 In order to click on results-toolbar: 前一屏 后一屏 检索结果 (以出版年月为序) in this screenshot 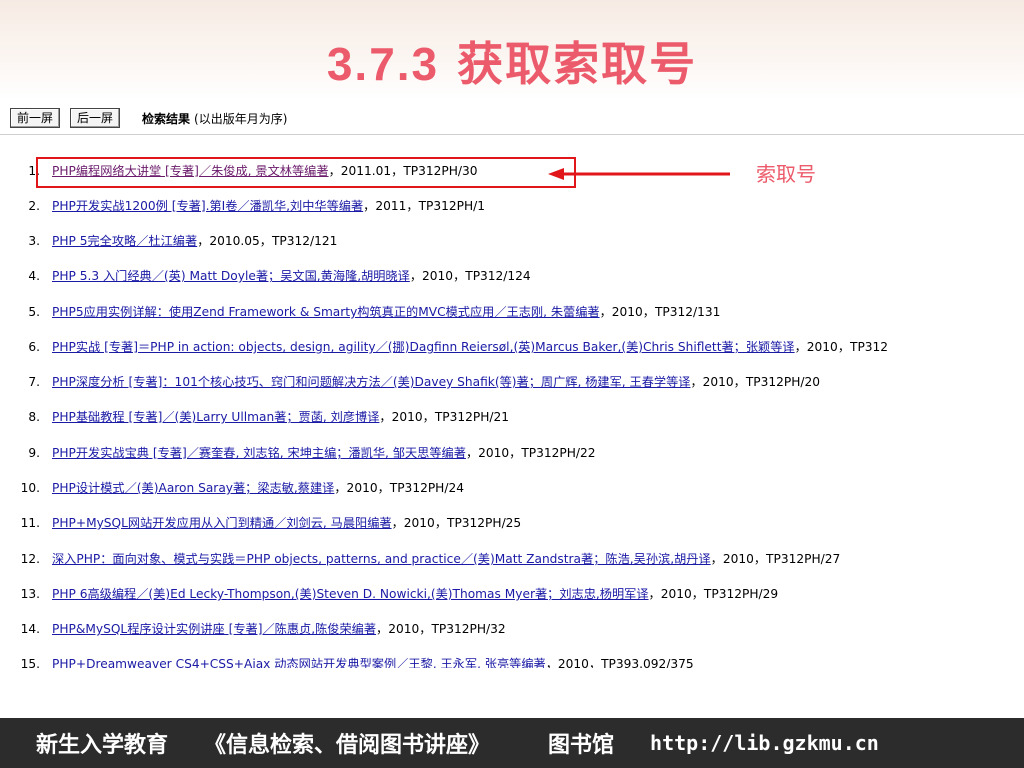, I will do `click(148, 118)`.